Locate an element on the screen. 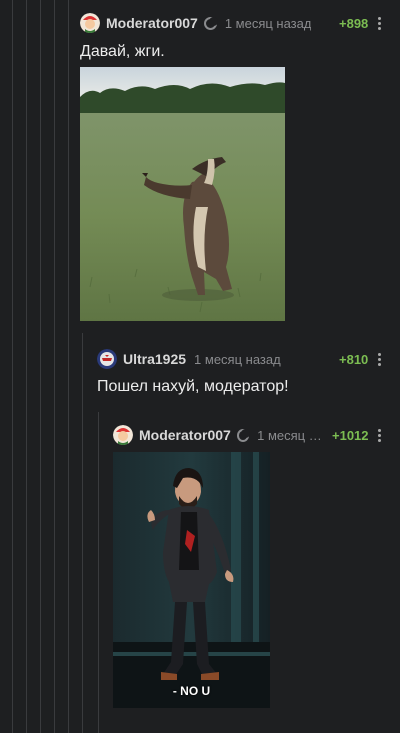 The image size is (400, 733). comment-score: +810 is located at coordinates (354, 359).